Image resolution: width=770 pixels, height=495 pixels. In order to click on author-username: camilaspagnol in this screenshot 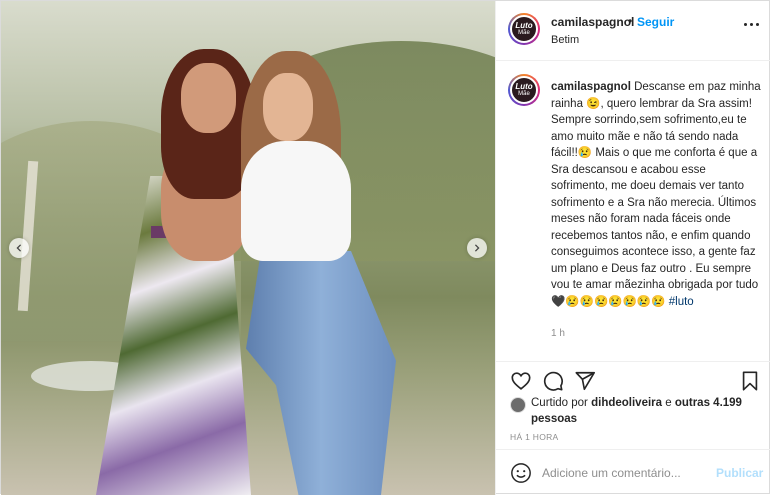, I will do `click(592, 22)`.